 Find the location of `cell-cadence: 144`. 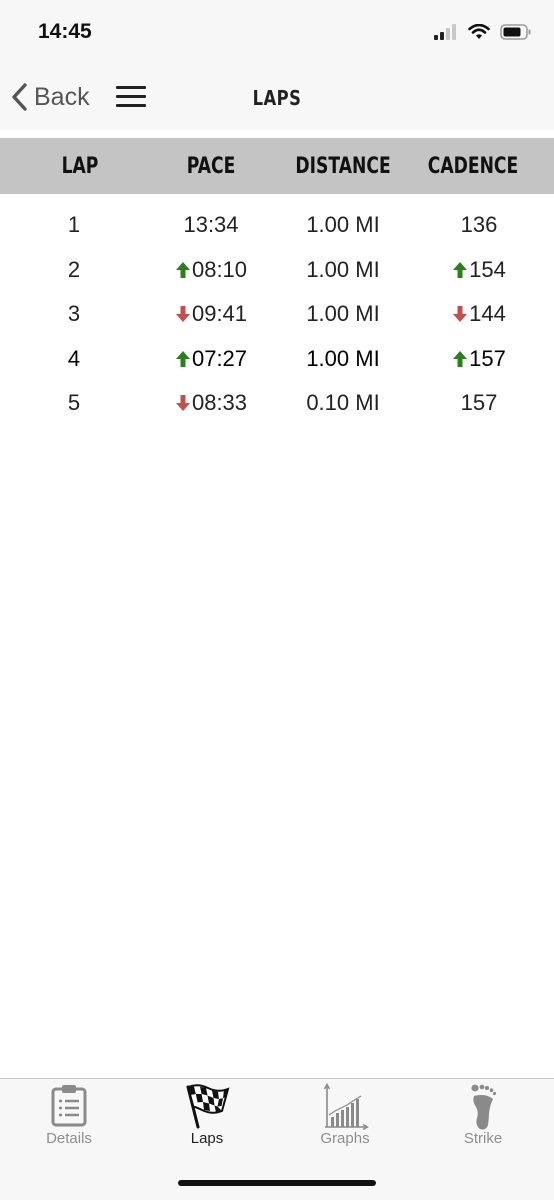

cell-cadence: 144 is located at coordinates (479, 314).